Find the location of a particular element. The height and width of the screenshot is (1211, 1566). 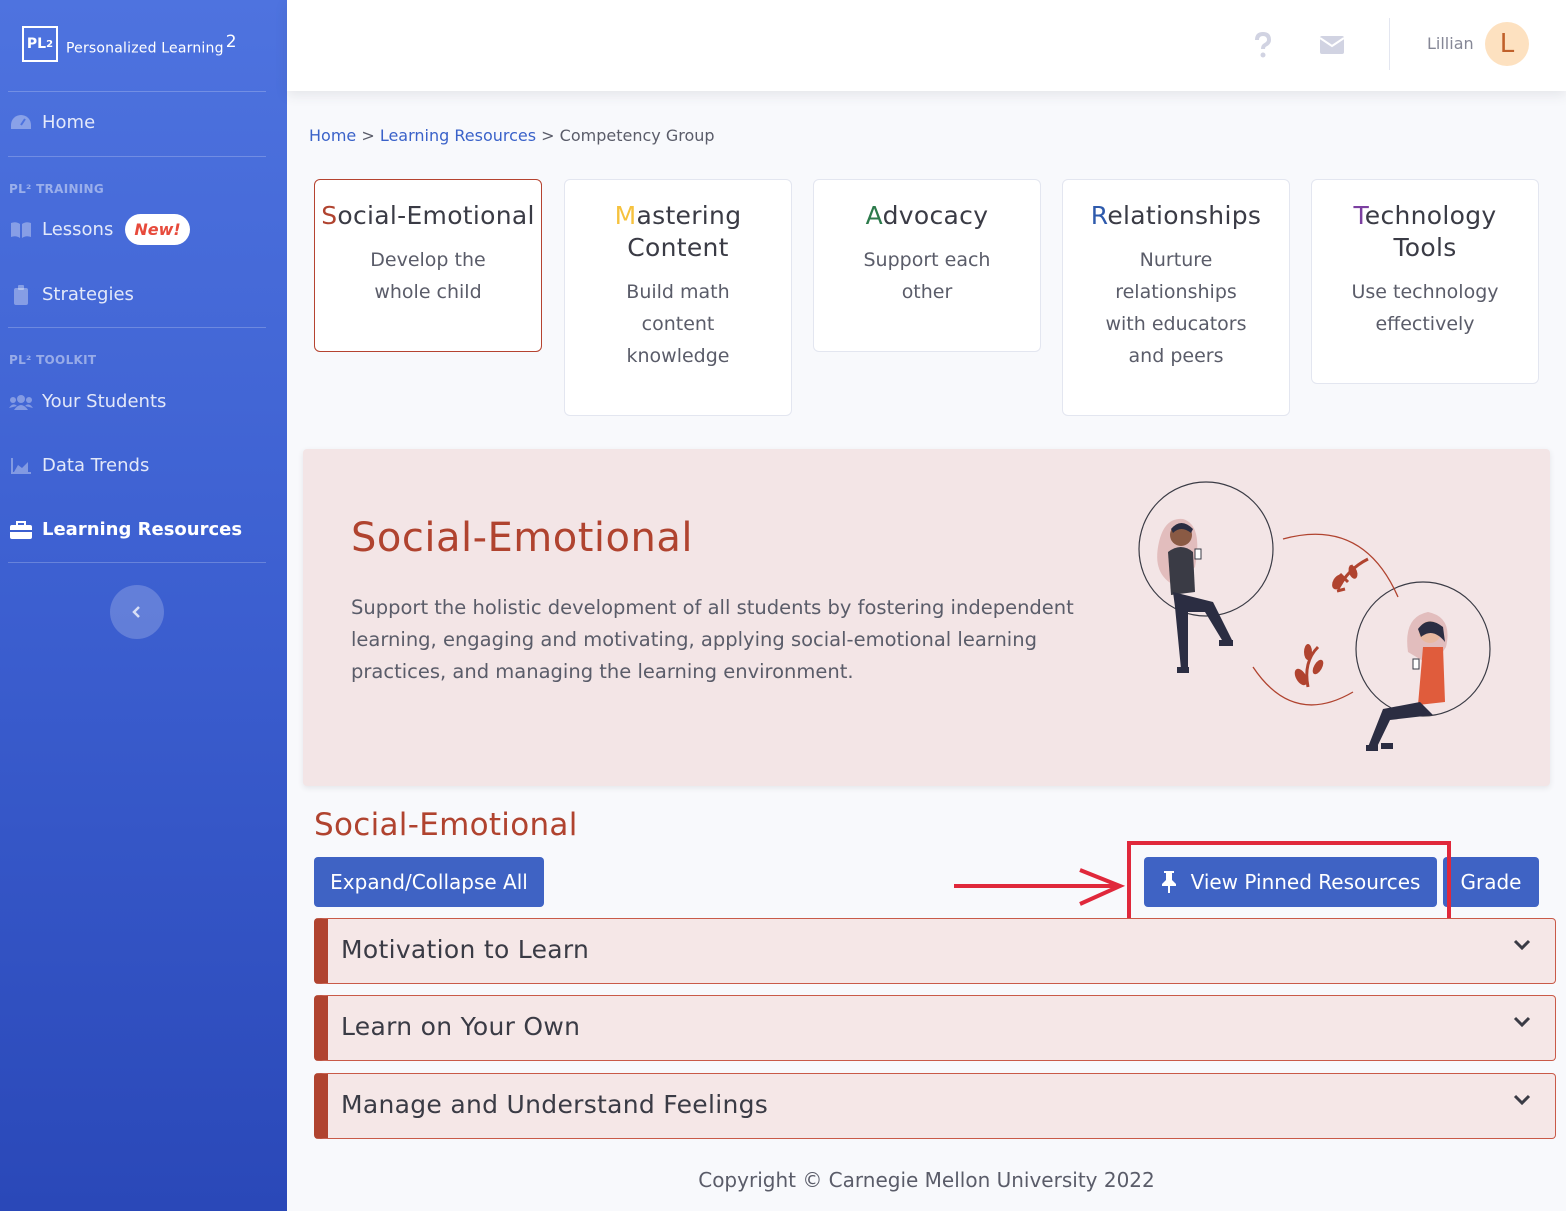

breadcrumb-home-link: Home is located at coordinates (332, 135).